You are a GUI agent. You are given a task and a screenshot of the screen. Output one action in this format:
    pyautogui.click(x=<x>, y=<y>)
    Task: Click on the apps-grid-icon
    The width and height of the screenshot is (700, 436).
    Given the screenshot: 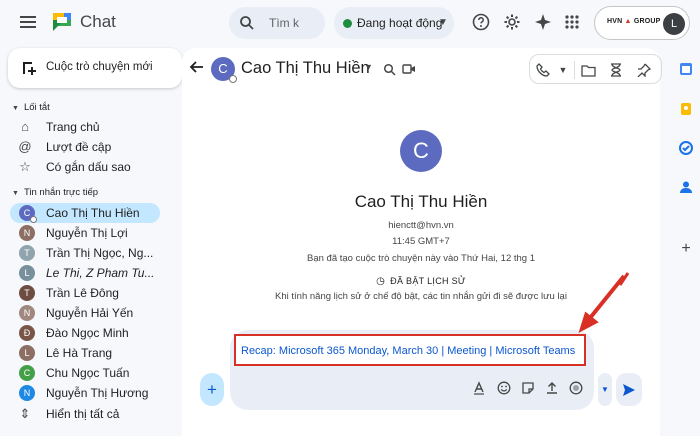 What is the action you would take?
    pyautogui.click(x=572, y=22)
    